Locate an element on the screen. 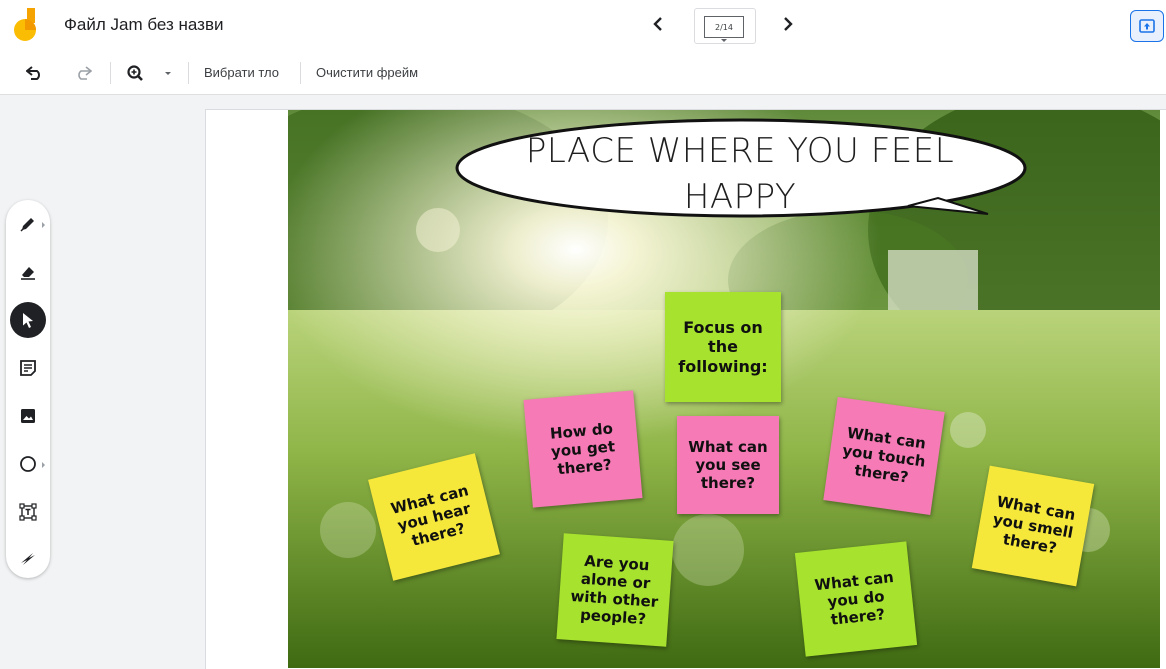 This screenshot has height=669, width=1166. redo-button is located at coordinates (83, 73).